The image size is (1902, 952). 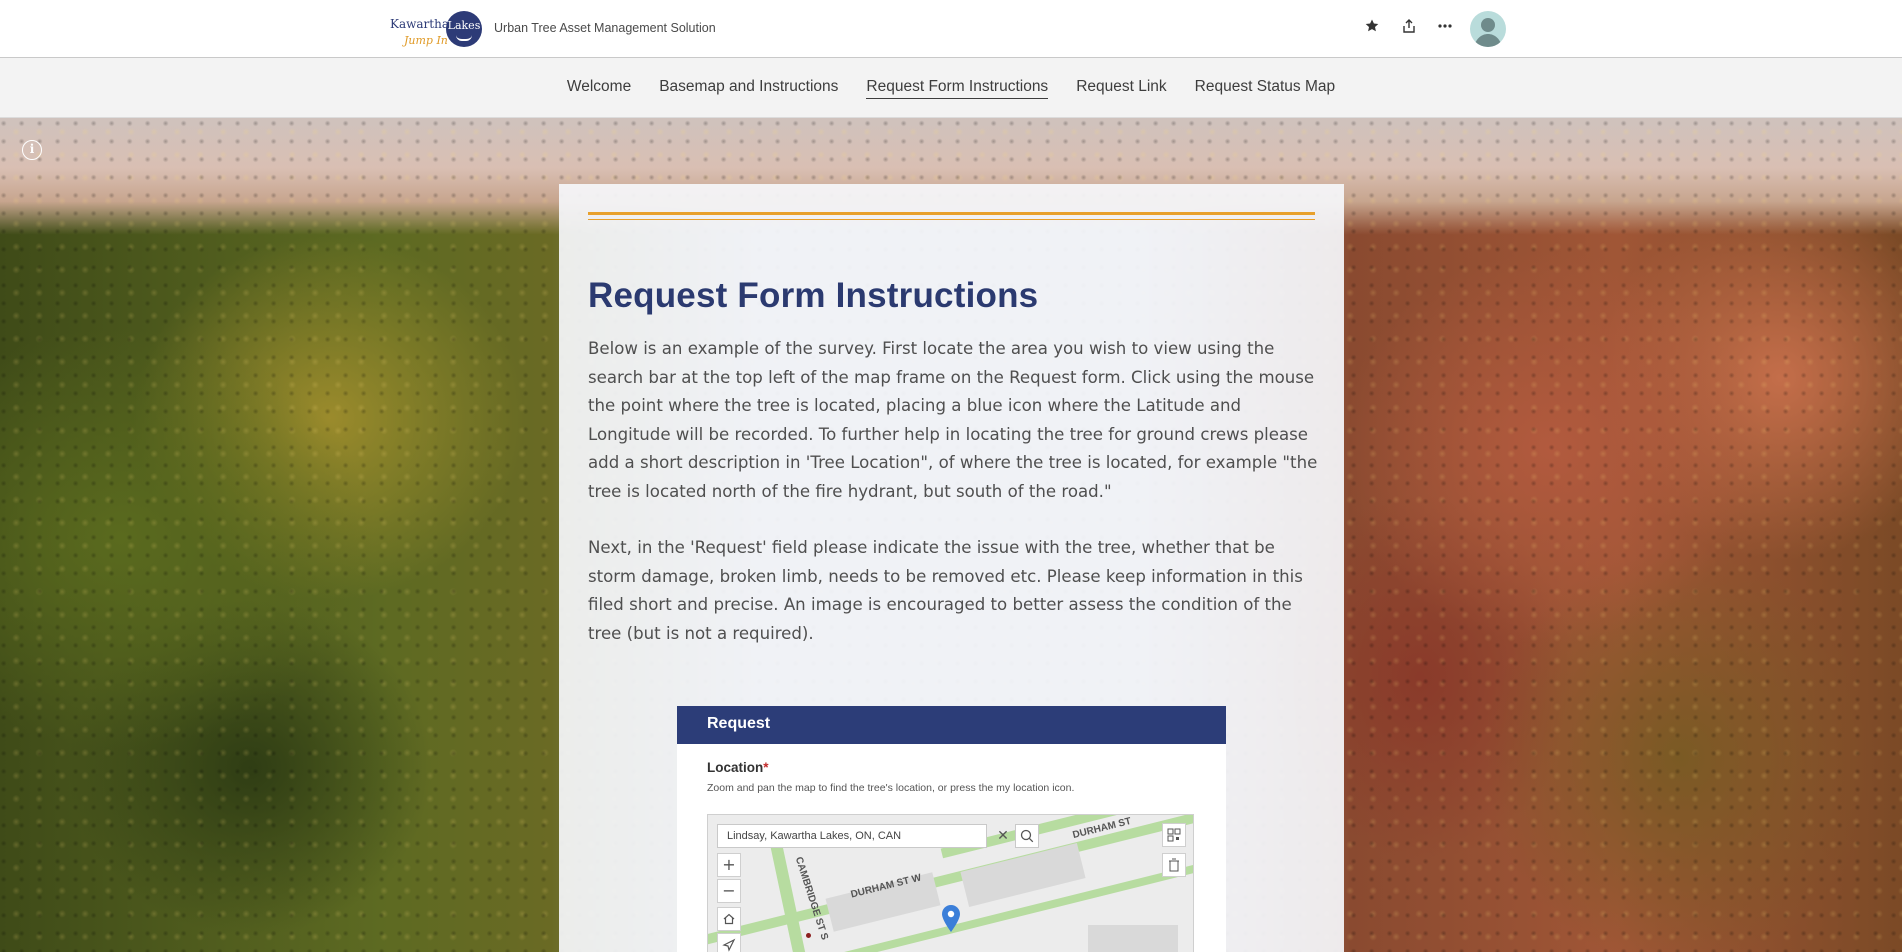 What do you see at coordinates (426, 40) in the screenshot?
I see `logo-word-jump-in: Jump In` at bounding box center [426, 40].